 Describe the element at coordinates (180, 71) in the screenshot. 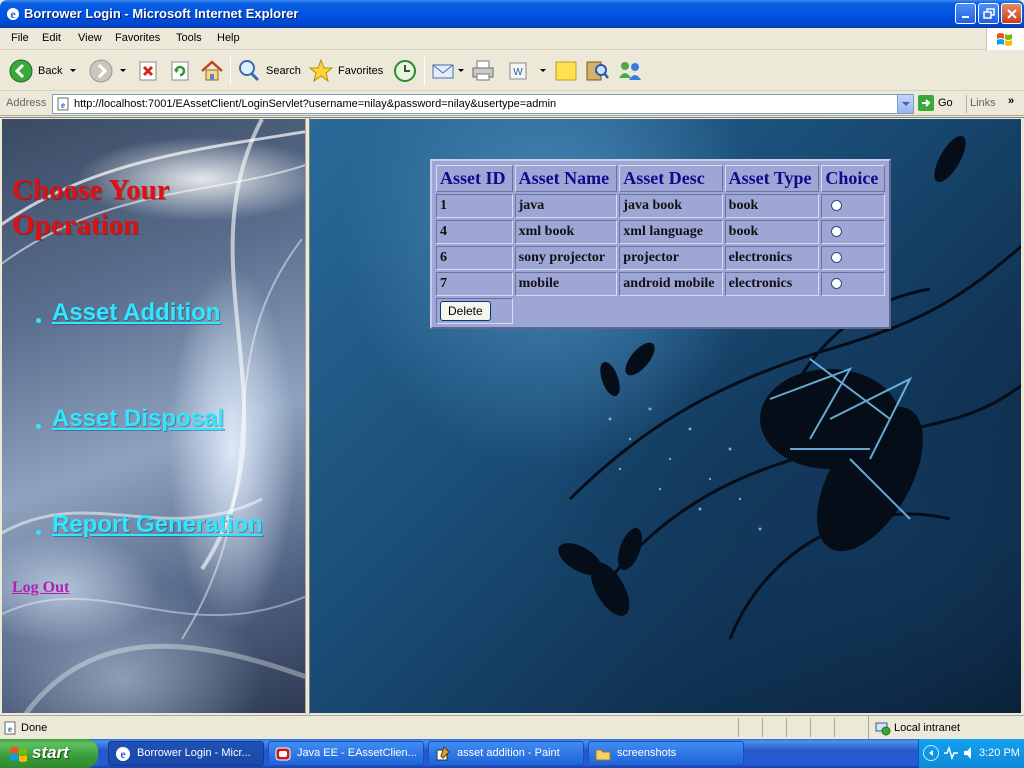

I see `refresh-button` at that location.